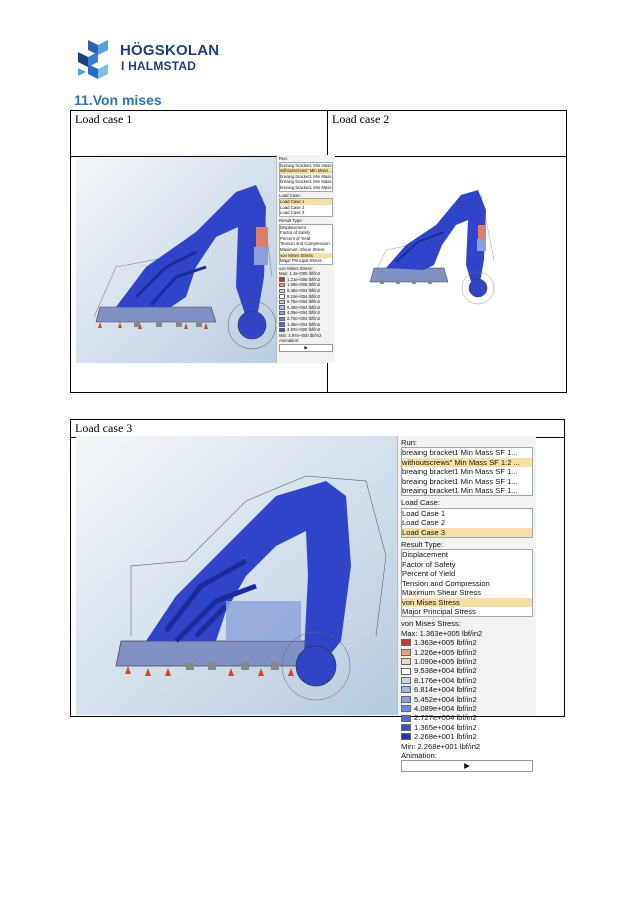 This screenshot has height=902, width=638. Describe the element at coordinates (419, 755) in the screenshot. I see `animation-label: Animation:` at that location.